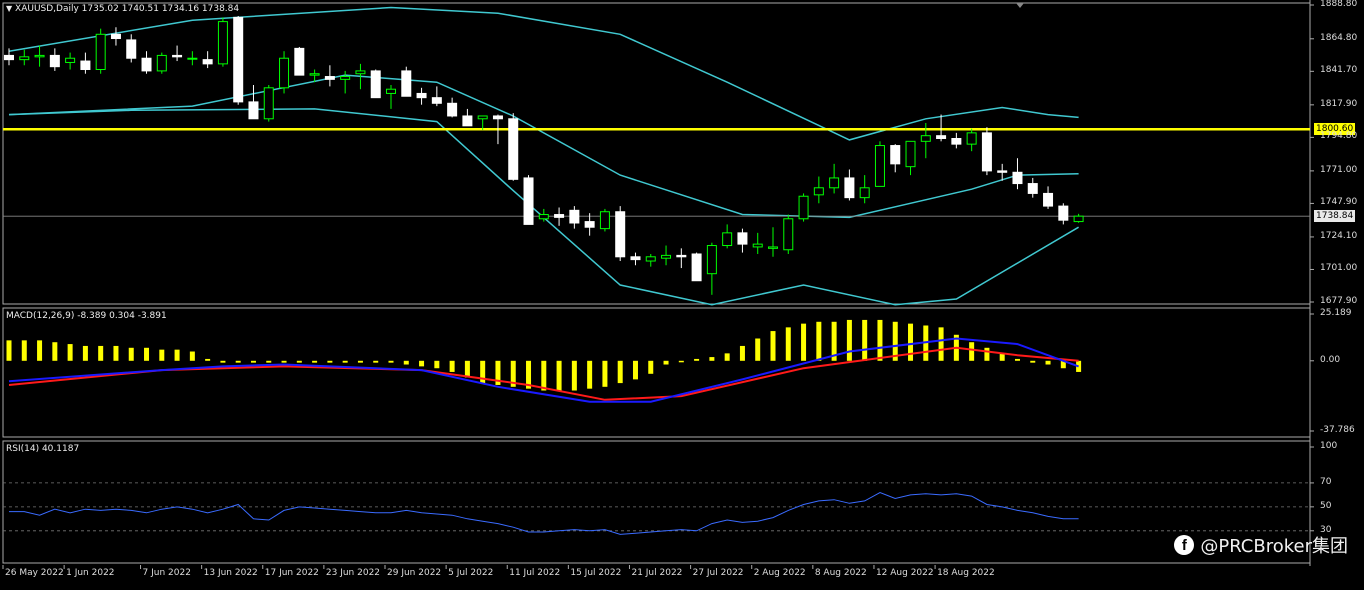  Describe the element at coordinates (1274, 546) in the screenshot. I see `watermark-text: @PRCBroker集团` at that location.